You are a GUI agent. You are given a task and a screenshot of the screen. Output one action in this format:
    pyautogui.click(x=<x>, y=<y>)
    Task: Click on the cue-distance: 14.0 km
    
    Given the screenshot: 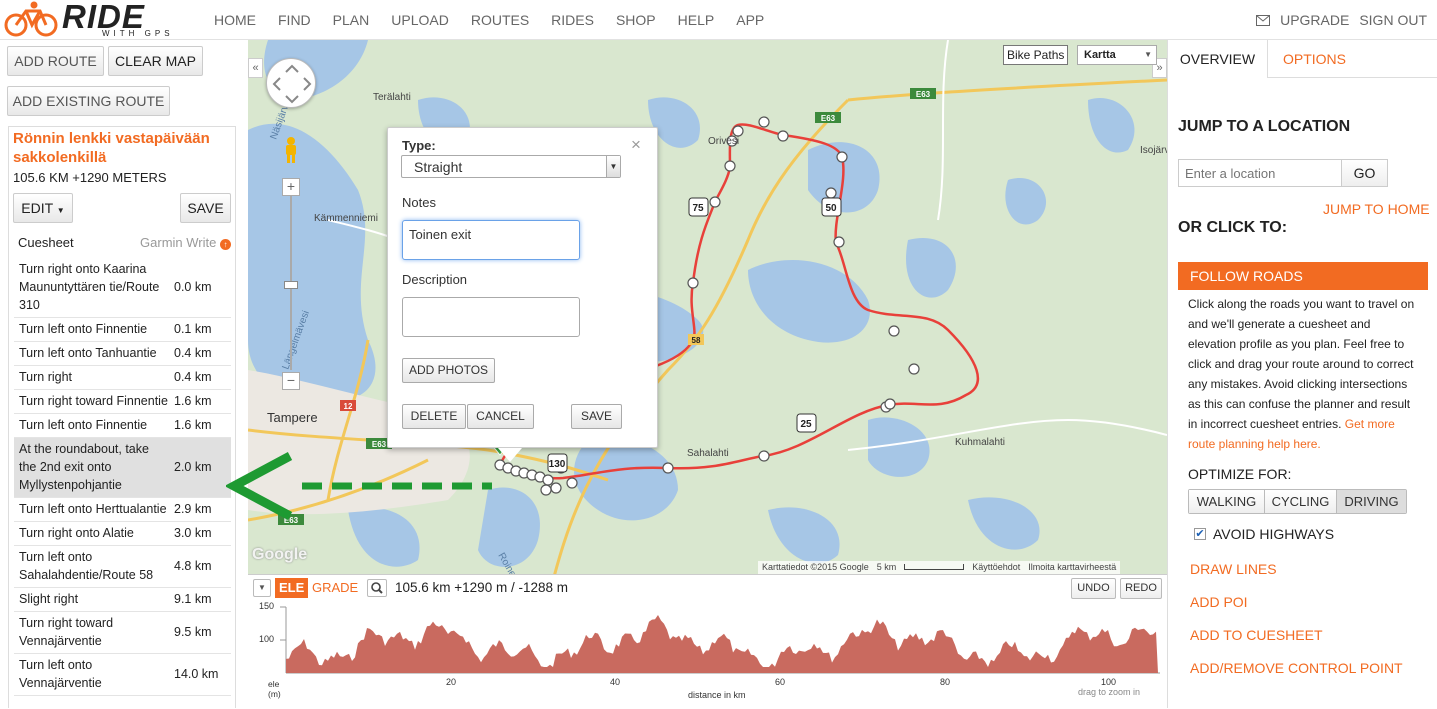 What is the action you would take?
    pyautogui.click(x=196, y=674)
    